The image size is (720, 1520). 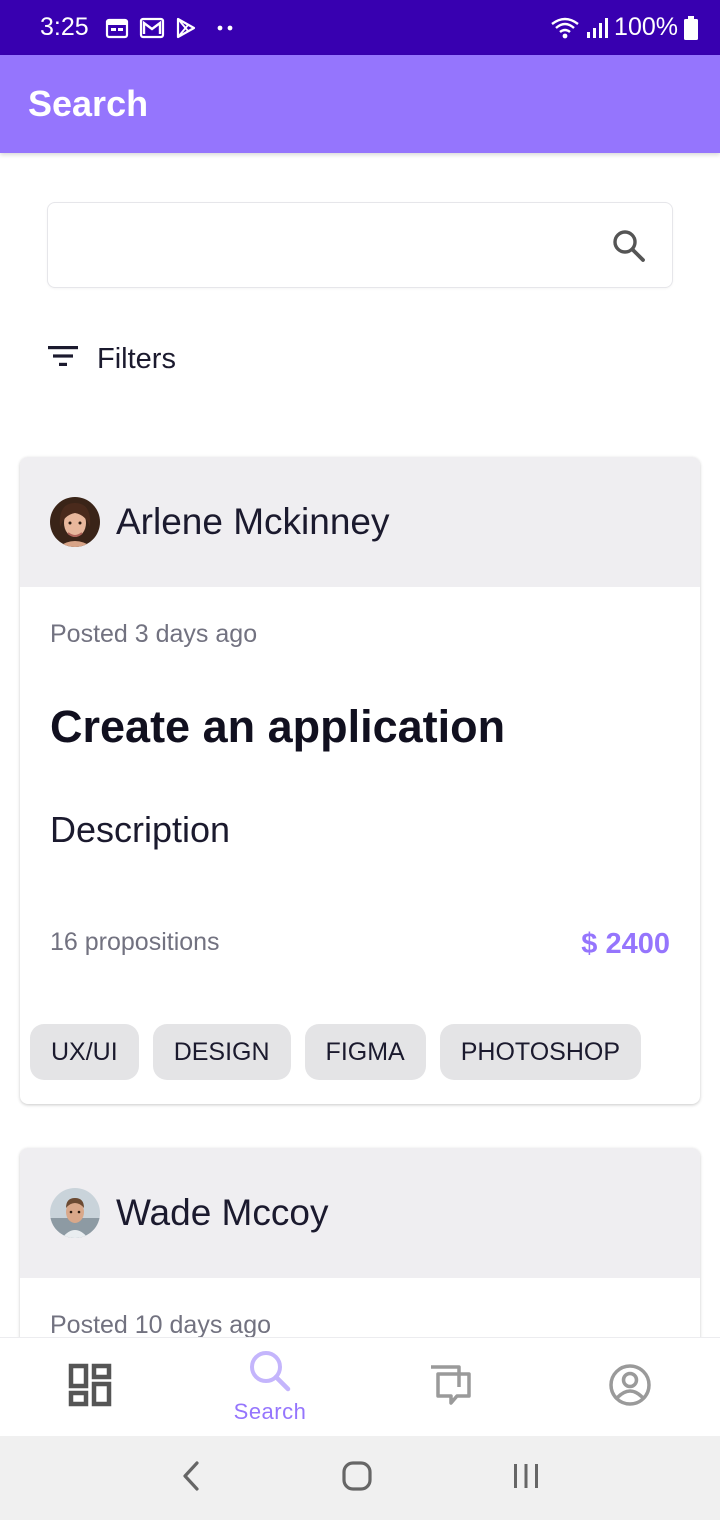 I want to click on wifi-icon, so click(x=565, y=28).